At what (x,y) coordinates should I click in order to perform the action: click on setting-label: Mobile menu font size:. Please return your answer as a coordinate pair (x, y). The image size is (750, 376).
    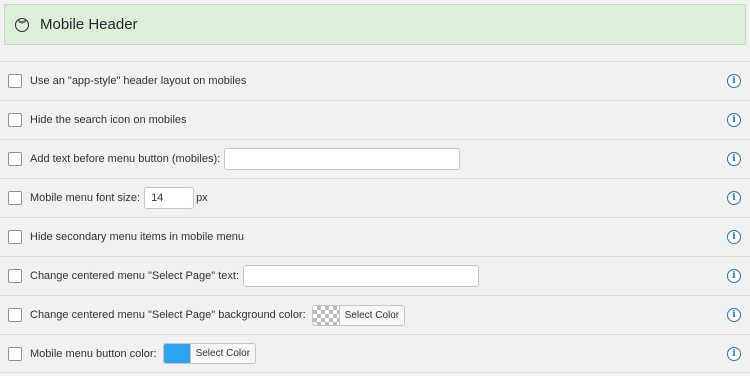
    Looking at the image, I should click on (85, 198).